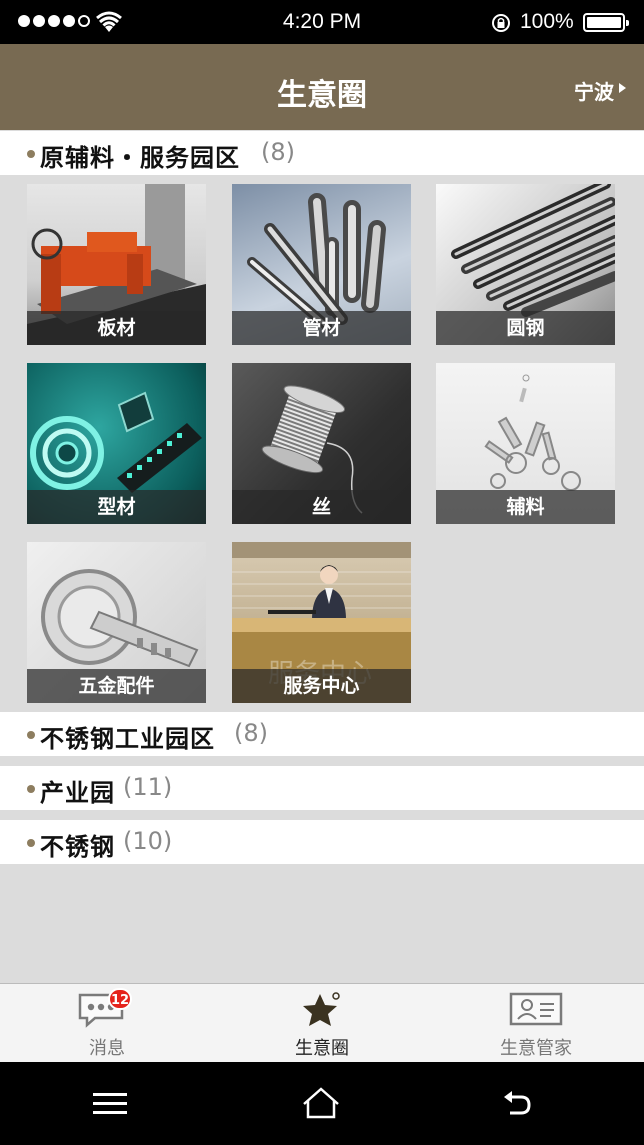 Image resolution: width=644 pixels, height=1145 pixels. Describe the element at coordinates (107, 1023) in the screenshot. I see `tab-messages: 12 消息` at that location.